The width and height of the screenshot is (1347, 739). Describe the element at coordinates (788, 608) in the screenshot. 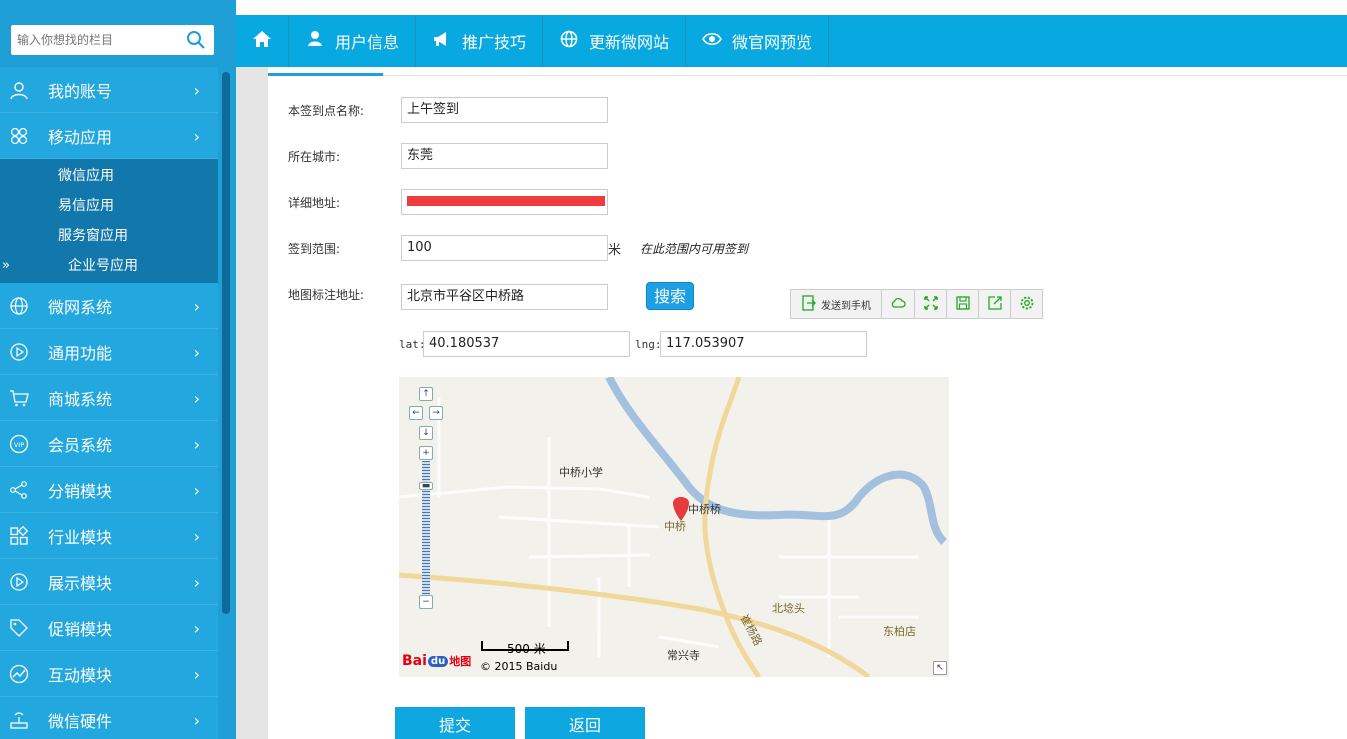

I see `map-label-beitai: 北埝头` at that location.